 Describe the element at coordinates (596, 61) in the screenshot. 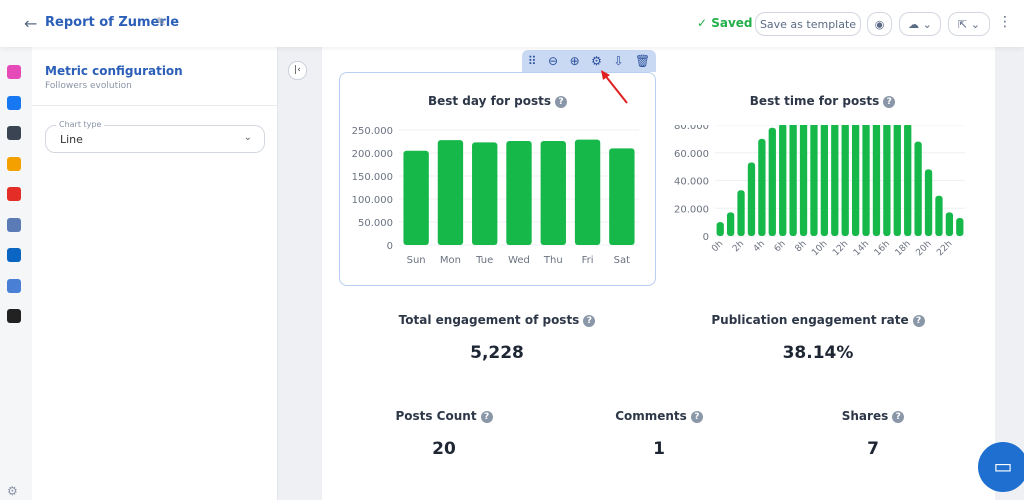

I see `settings-icon: ⚙` at that location.